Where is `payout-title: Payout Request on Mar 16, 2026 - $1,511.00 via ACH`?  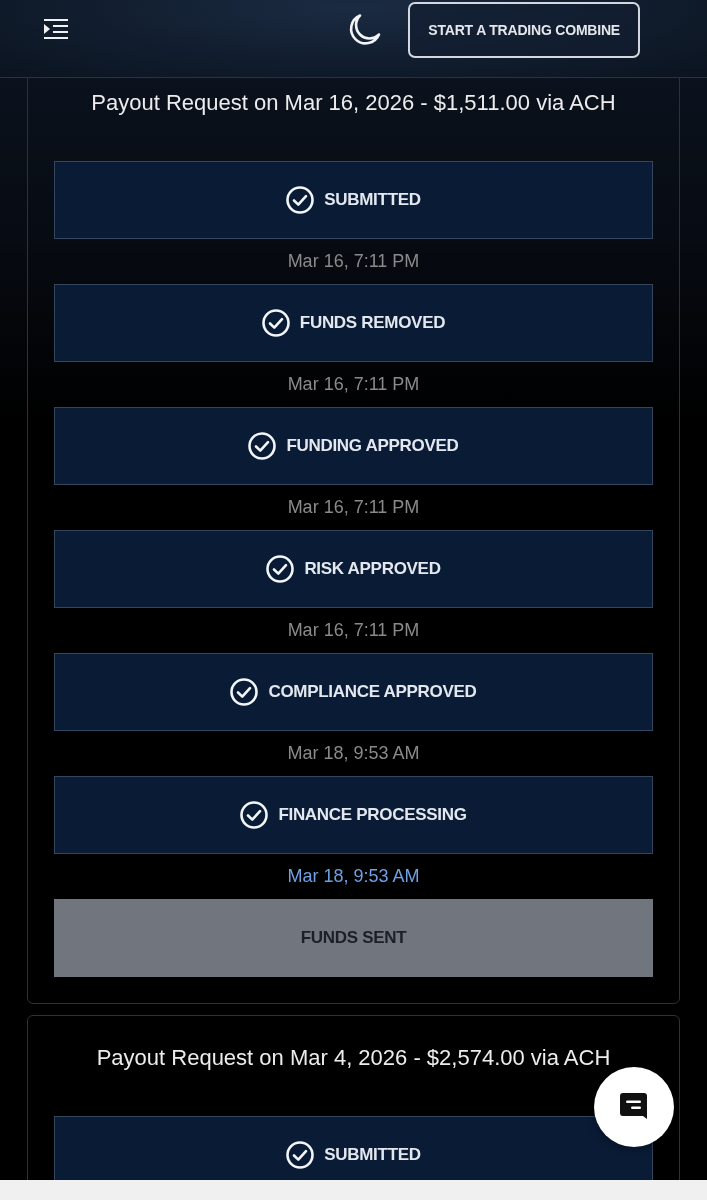 payout-title: Payout Request on Mar 16, 2026 - $1,511.00 via ACH is located at coordinates (353, 103).